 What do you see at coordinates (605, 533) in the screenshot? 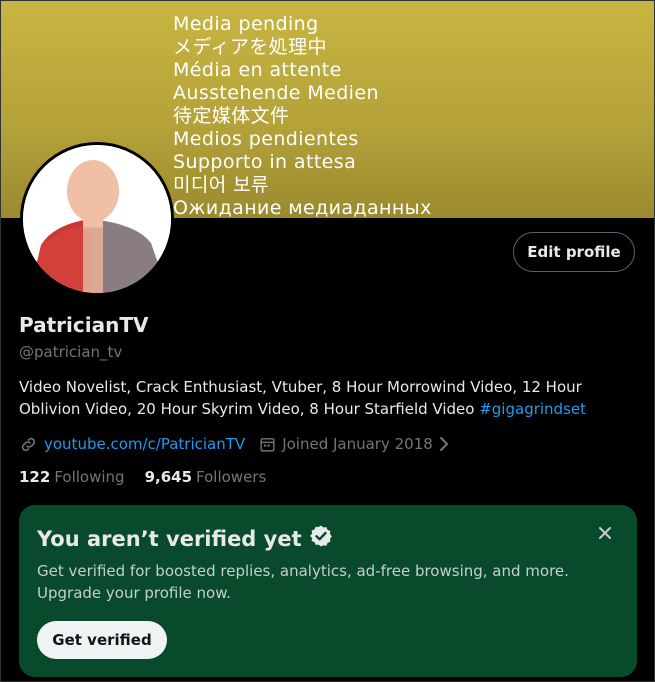
I see `close-icon` at bounding box center [605, 533].